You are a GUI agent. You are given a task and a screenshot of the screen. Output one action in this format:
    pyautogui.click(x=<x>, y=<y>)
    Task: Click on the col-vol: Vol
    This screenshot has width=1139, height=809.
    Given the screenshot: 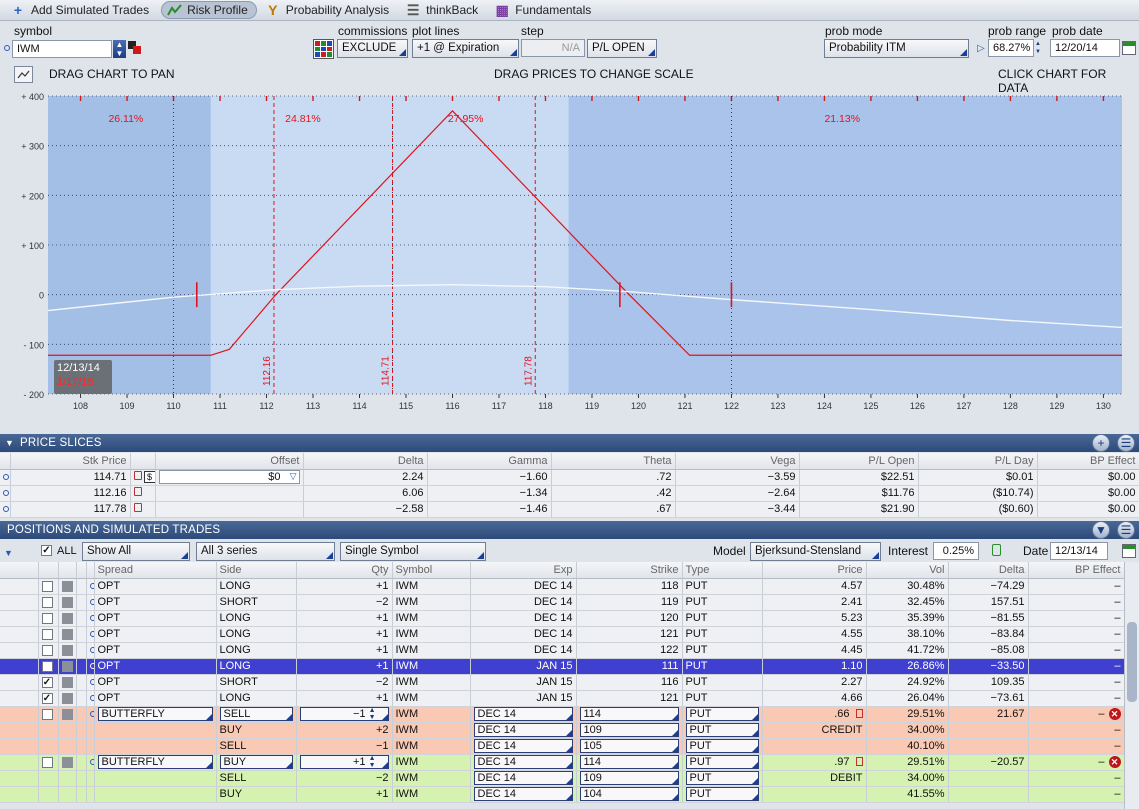 What is the action you would take?
    pyautogui.click(x=907, y=570)
    